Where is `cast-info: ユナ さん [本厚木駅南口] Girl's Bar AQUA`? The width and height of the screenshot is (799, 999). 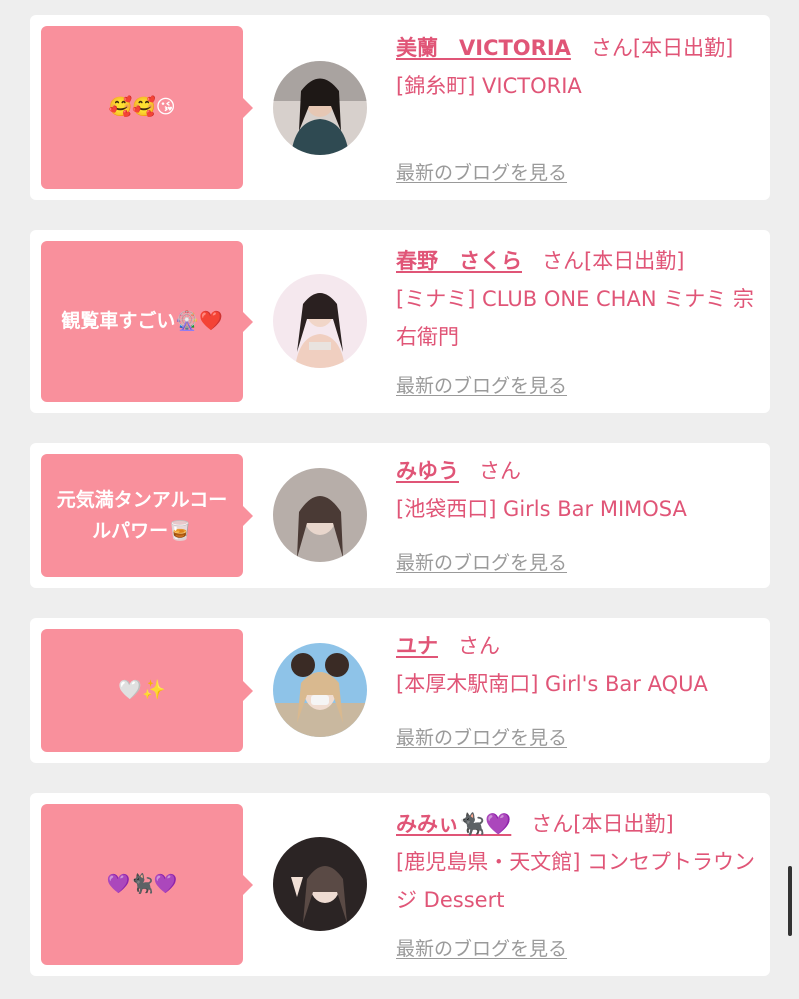
cast-info: ユナ さん [本厚木駅南口] Girl's Bar AQUA is located at coordinates (581, 665).